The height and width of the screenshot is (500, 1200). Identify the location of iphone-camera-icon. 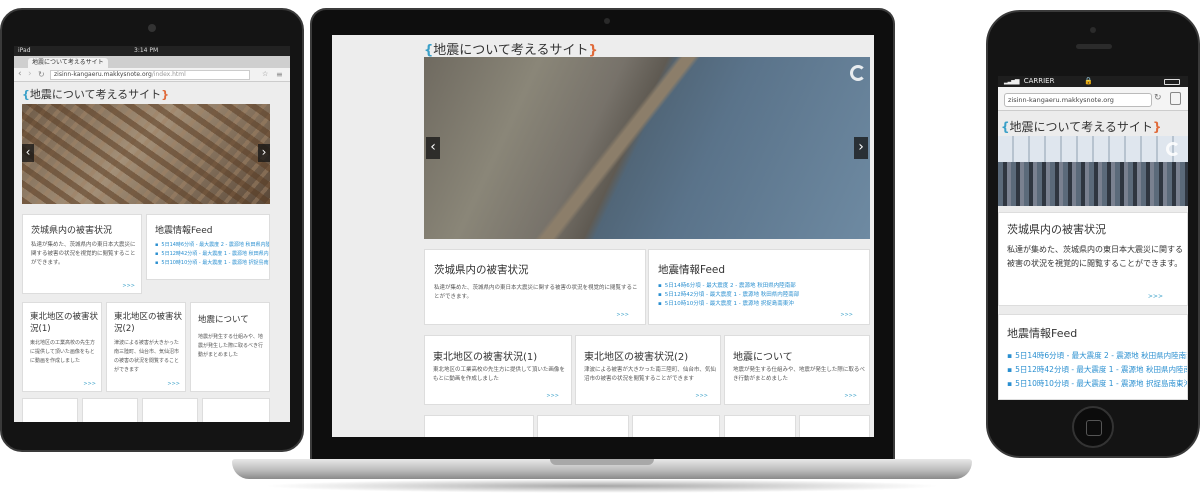
(1093, 30).